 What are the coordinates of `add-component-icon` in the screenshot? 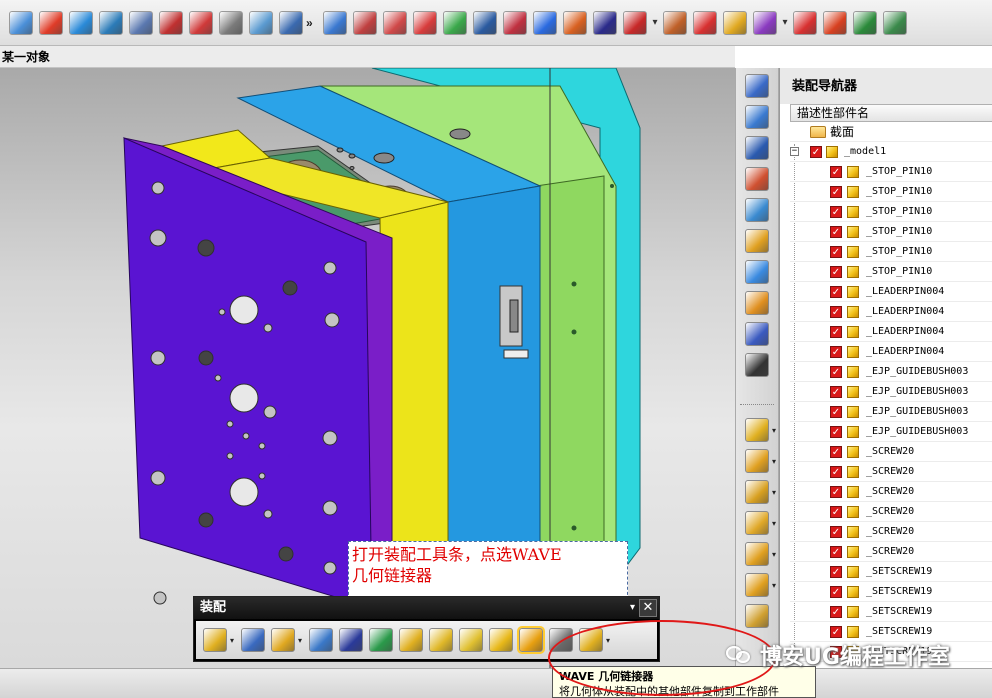 It's located at (215, 640).